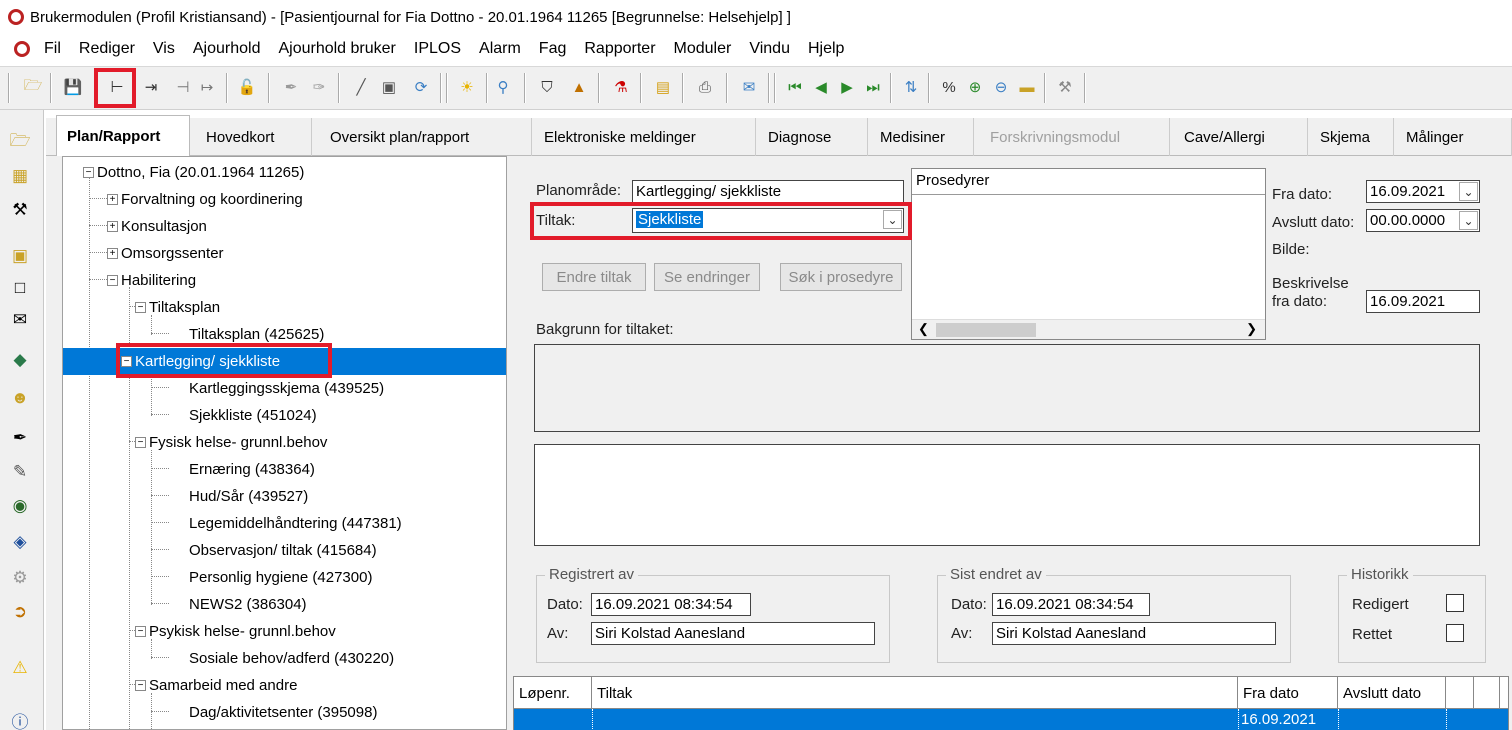 The width and height of the screenshot is (1512, 730). What do you see at coordinates (795, 87) in the screenshot?
I see `first-record-icon: ⏮` at bounding box center [795, 87].